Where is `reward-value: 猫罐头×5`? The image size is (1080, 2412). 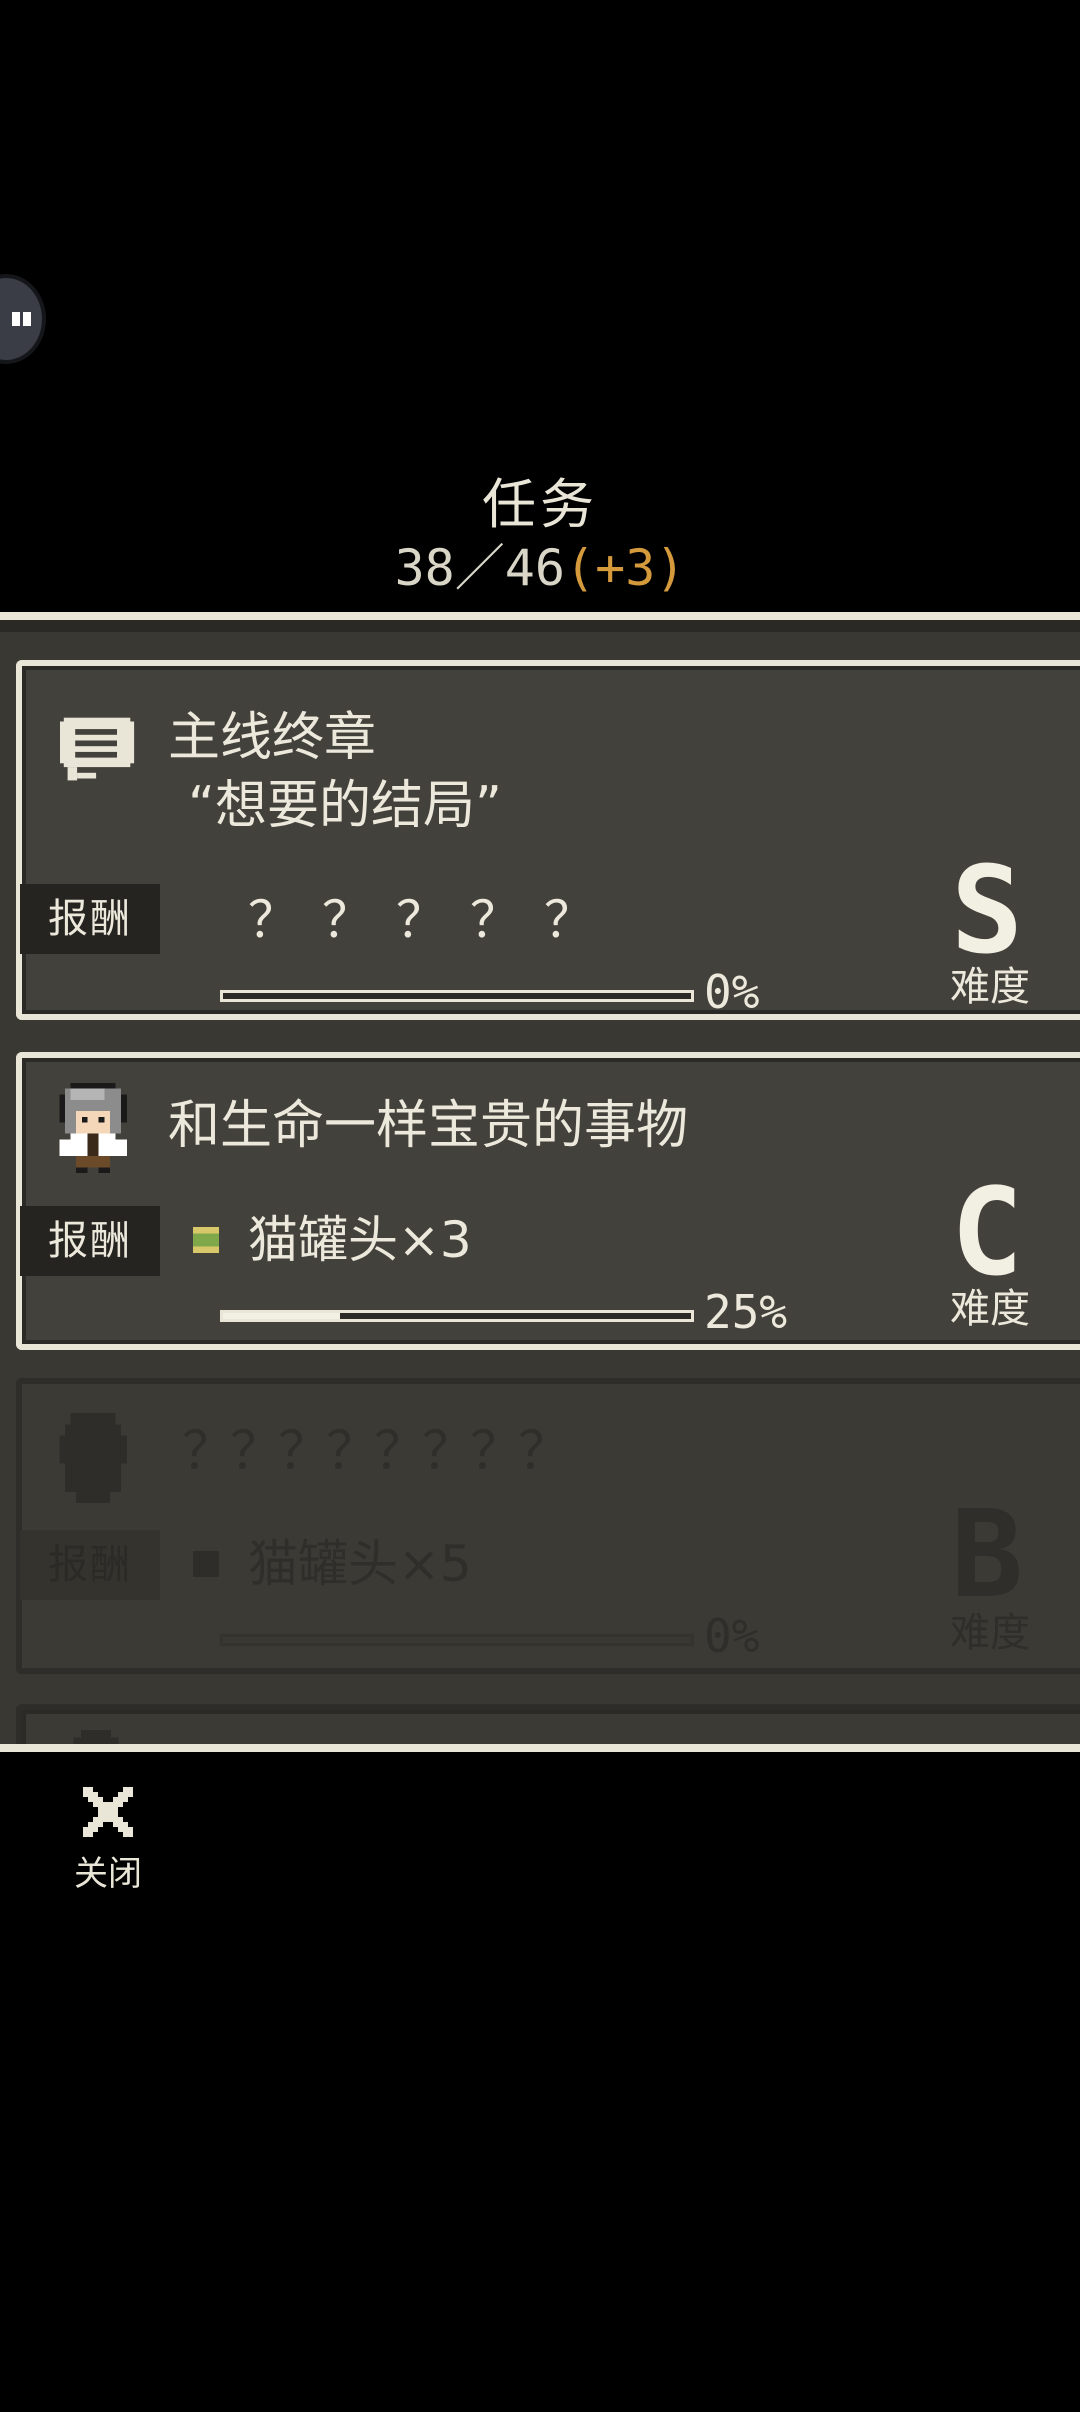
reward-value: 猫罐头×5 is located at coordinates (360, 1564).